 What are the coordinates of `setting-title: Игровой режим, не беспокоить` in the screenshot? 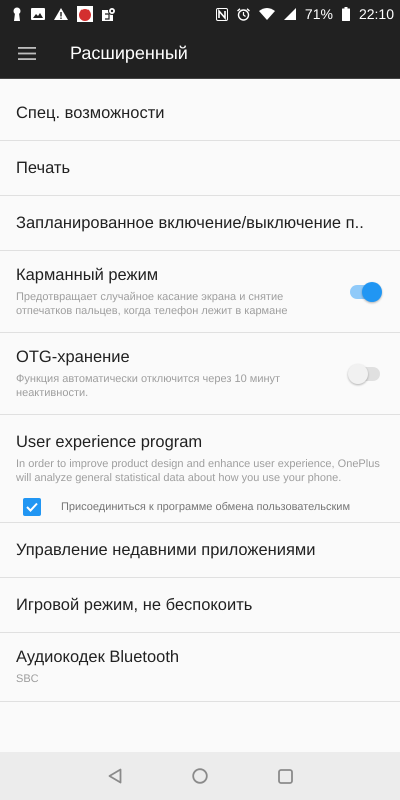 It's located at (135, 605).